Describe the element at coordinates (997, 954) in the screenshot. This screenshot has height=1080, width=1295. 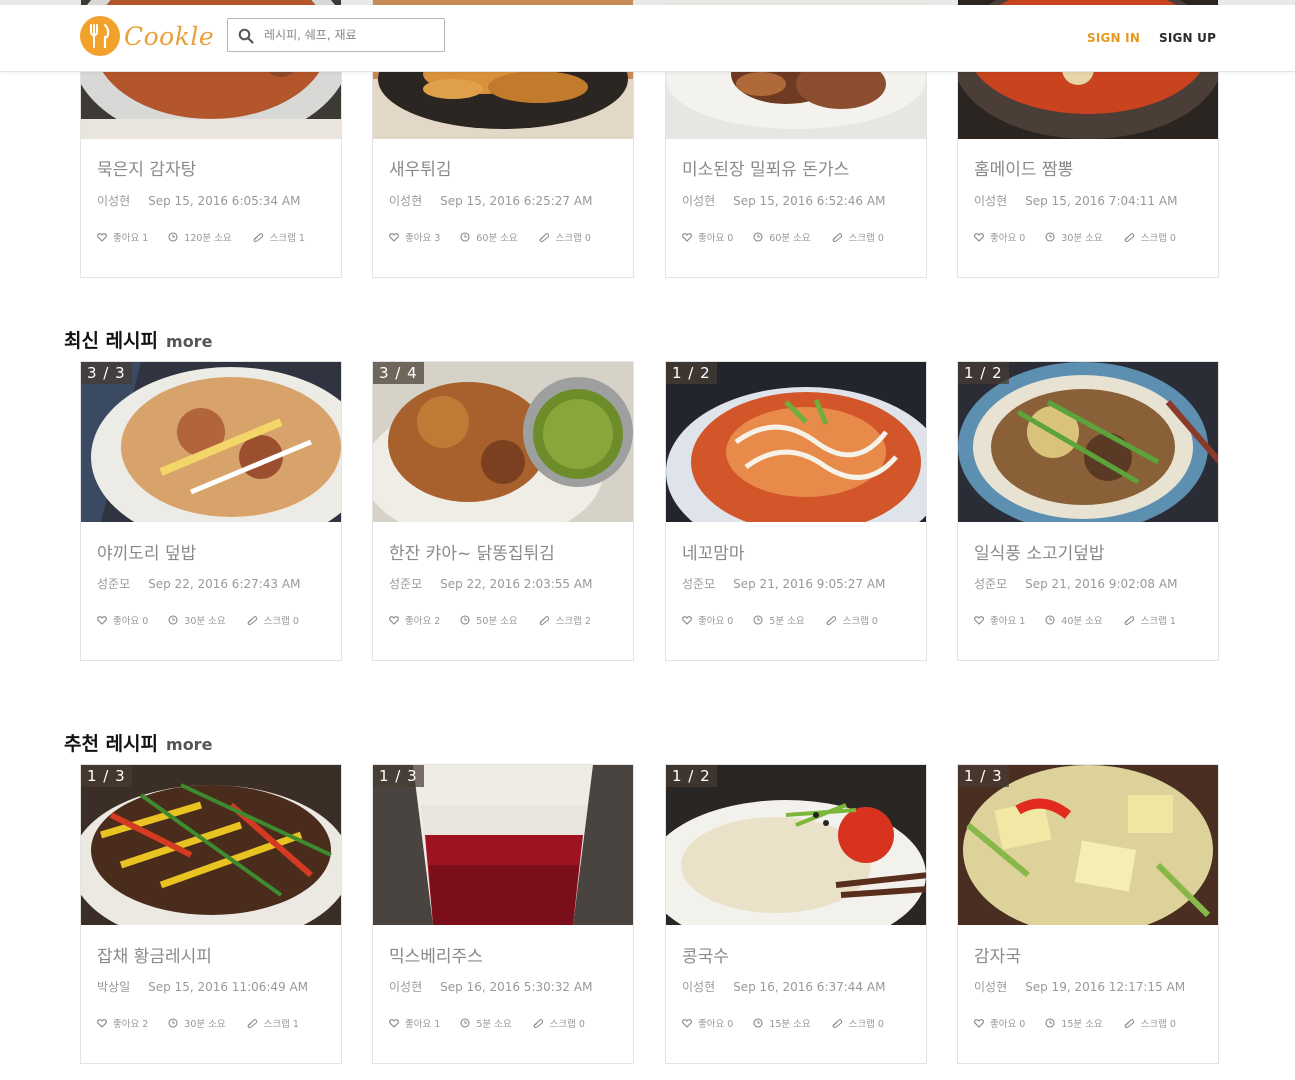
I see `recipe-title: 감자국` at that location.